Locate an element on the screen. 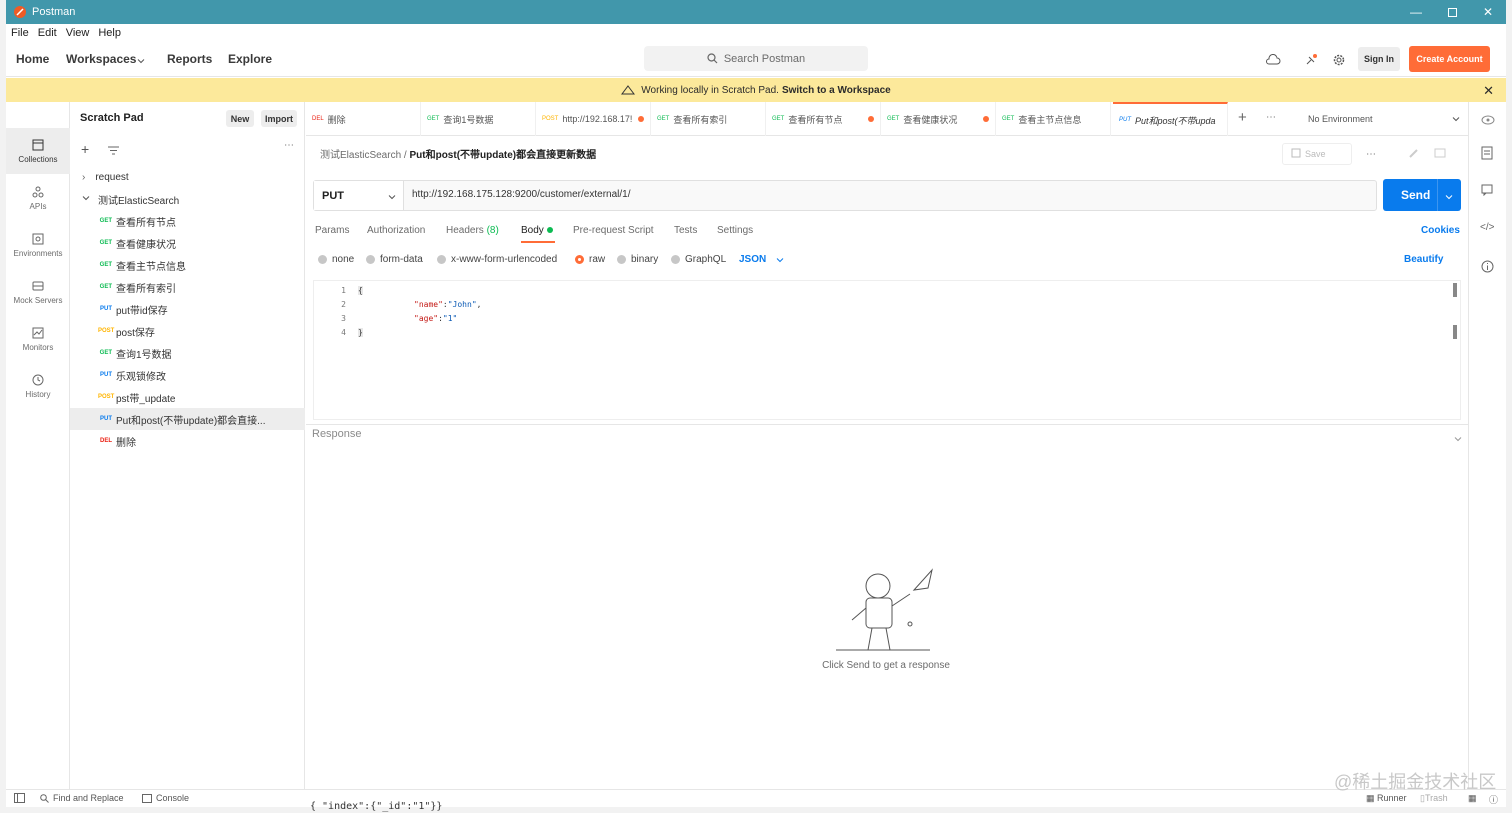  nav-workspaces: Workspaces is located at coordinates (101, 59).